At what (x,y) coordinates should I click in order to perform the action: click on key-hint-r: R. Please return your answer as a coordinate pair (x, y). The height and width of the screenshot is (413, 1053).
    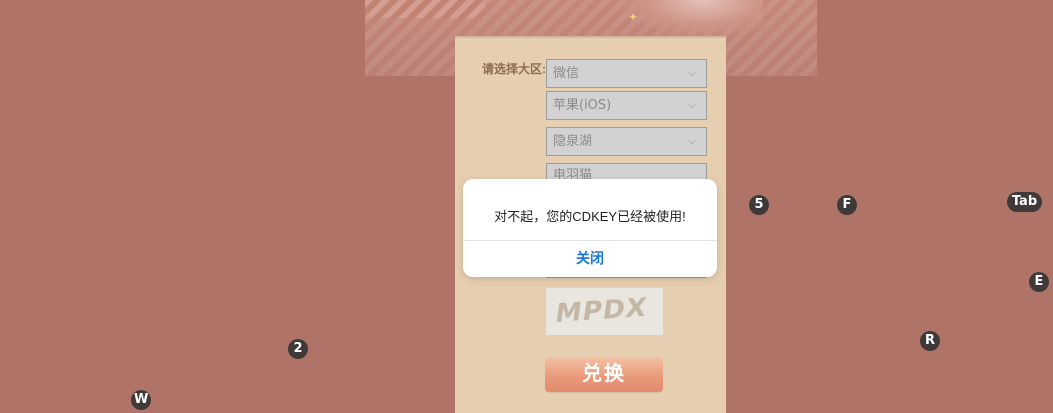
    Looking at the image, I should click on (930, 341).